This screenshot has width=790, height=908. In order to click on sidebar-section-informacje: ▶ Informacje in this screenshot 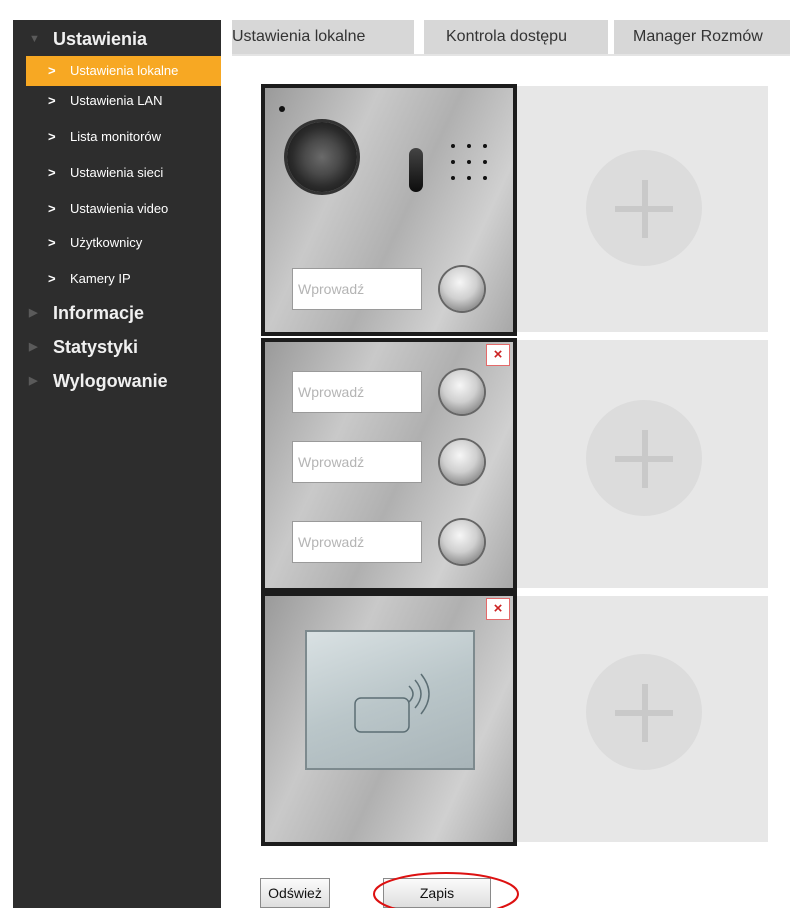, I will do `click(117, 313)`.